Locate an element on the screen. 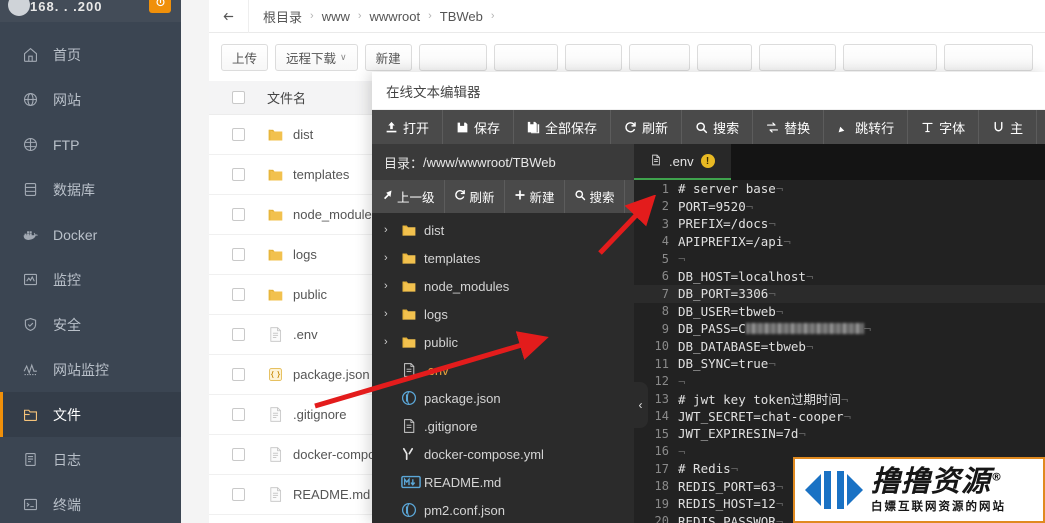 The height and width of the screenshot is (523, 1045). sidebar-item-logs: 日志 is located at coordinates (90, 459).